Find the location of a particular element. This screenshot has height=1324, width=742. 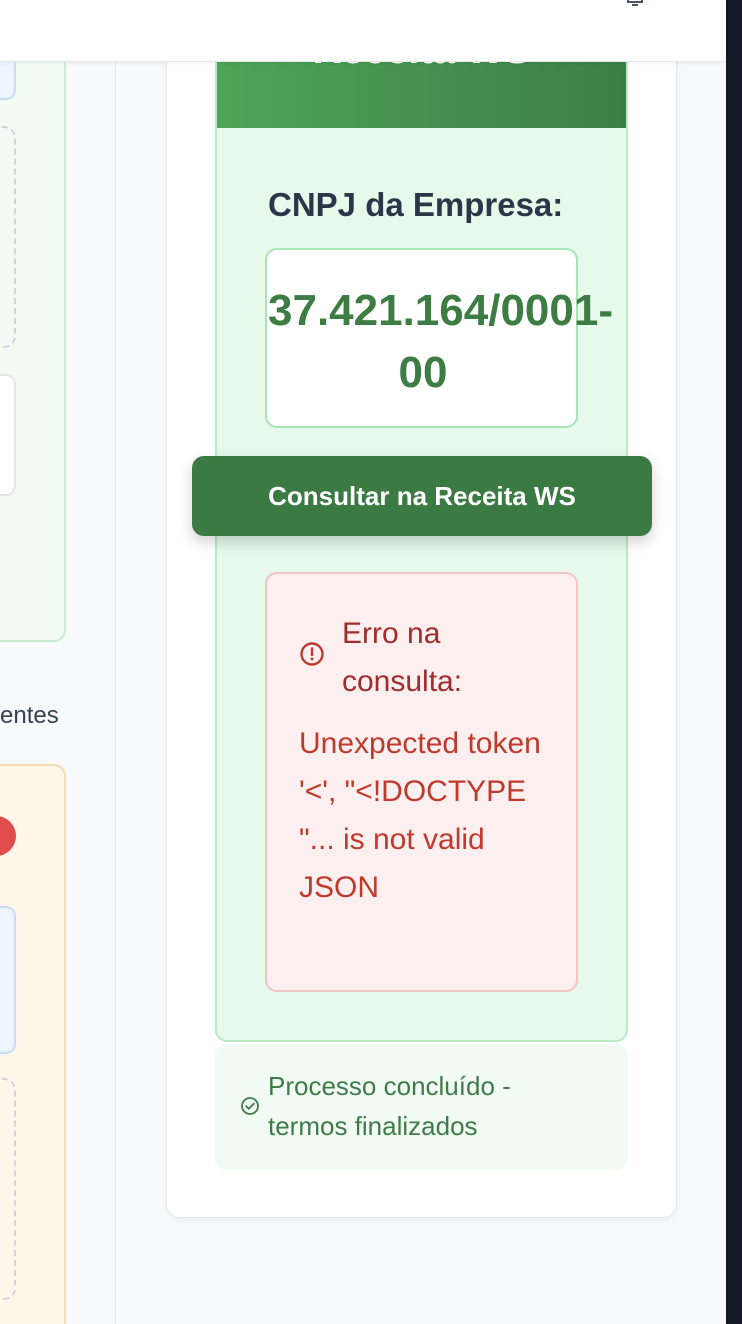

check-circle-icon is located at coordinates (250, 1106).